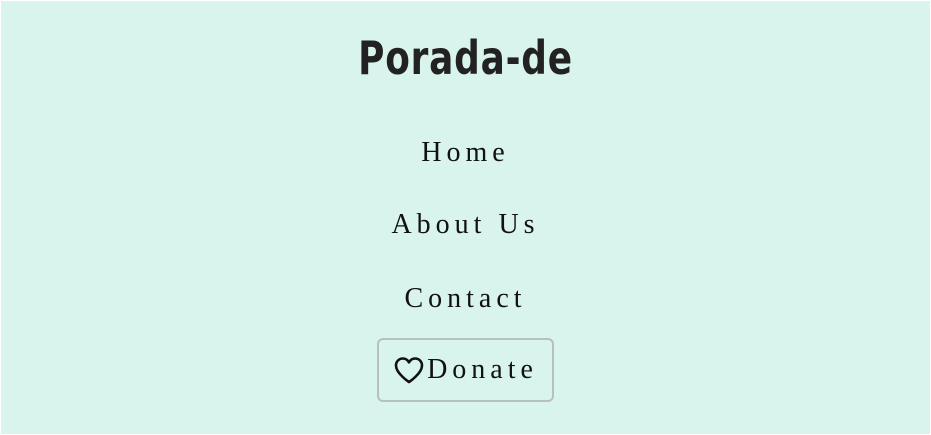 The width and height of the screenshot is (931, 435). I want to click on nav-link-home: Home, so click(465, 153).